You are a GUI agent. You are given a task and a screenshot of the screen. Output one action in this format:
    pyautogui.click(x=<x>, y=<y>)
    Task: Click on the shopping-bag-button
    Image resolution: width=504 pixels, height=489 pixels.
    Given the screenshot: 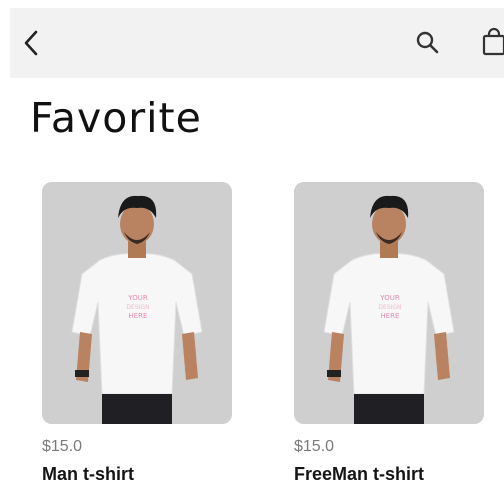 What is the action you would take?
    pyautogui.click(x=492, y=42)
    